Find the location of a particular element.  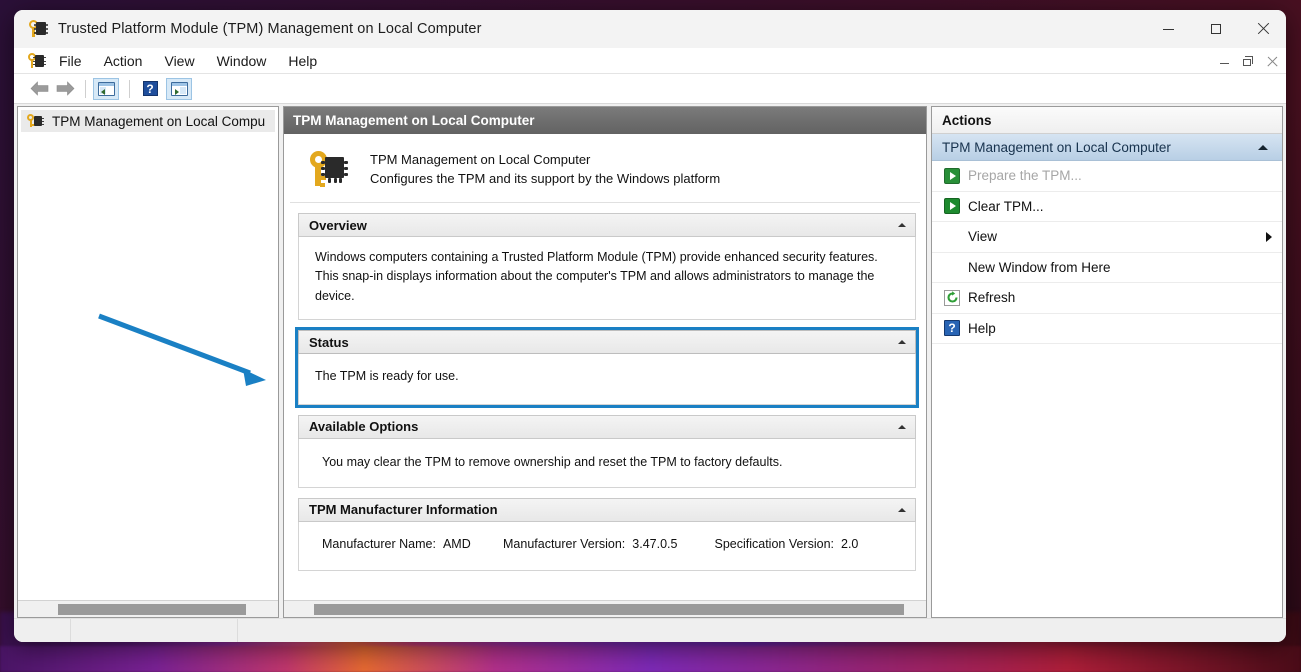

show-action-pane-icon is located at coordinates (179, 88).